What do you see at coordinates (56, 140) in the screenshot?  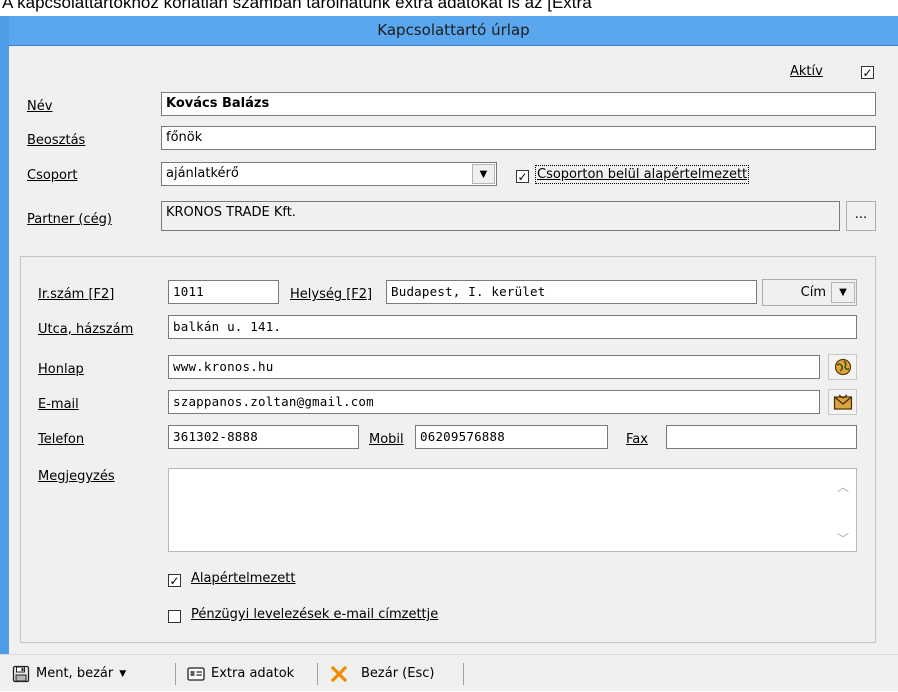 I see `position-label: Beosztás` at bounding box center [56, 140].